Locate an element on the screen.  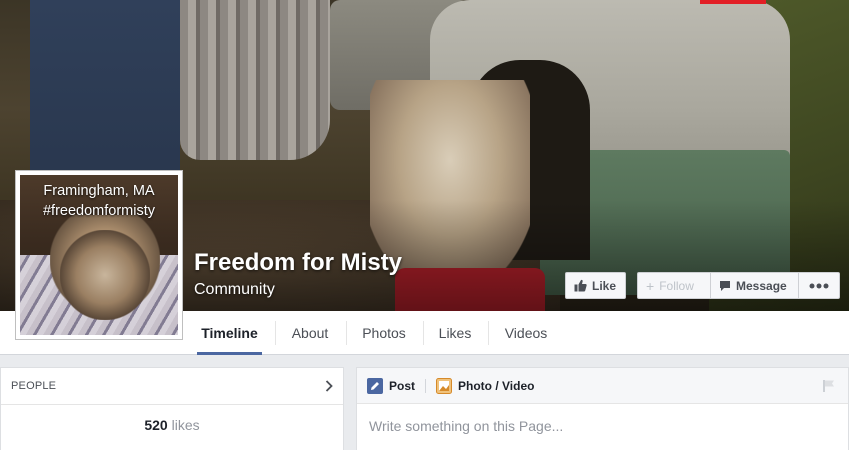
page-title: Freedom for Misty is located at coordinates (298, 263).